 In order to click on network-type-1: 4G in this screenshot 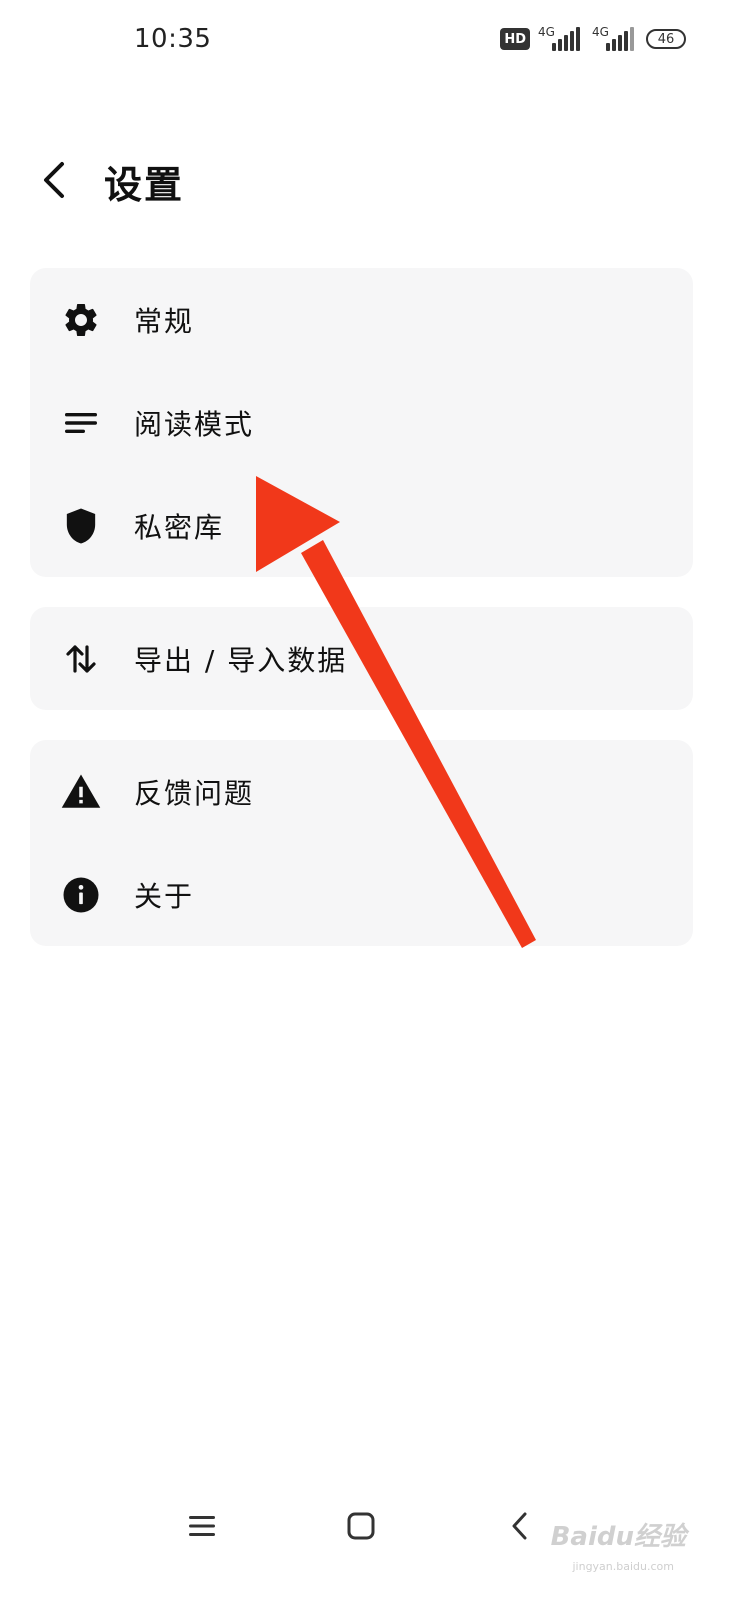, I will do `click(546, 32)`.